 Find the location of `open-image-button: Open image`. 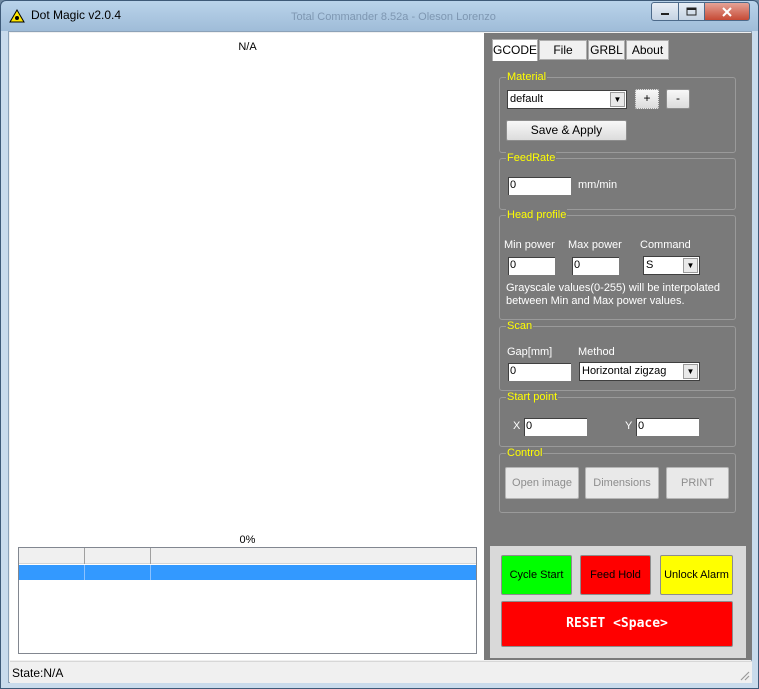

open-image-button: Open image is located at coordinates (542, 483).